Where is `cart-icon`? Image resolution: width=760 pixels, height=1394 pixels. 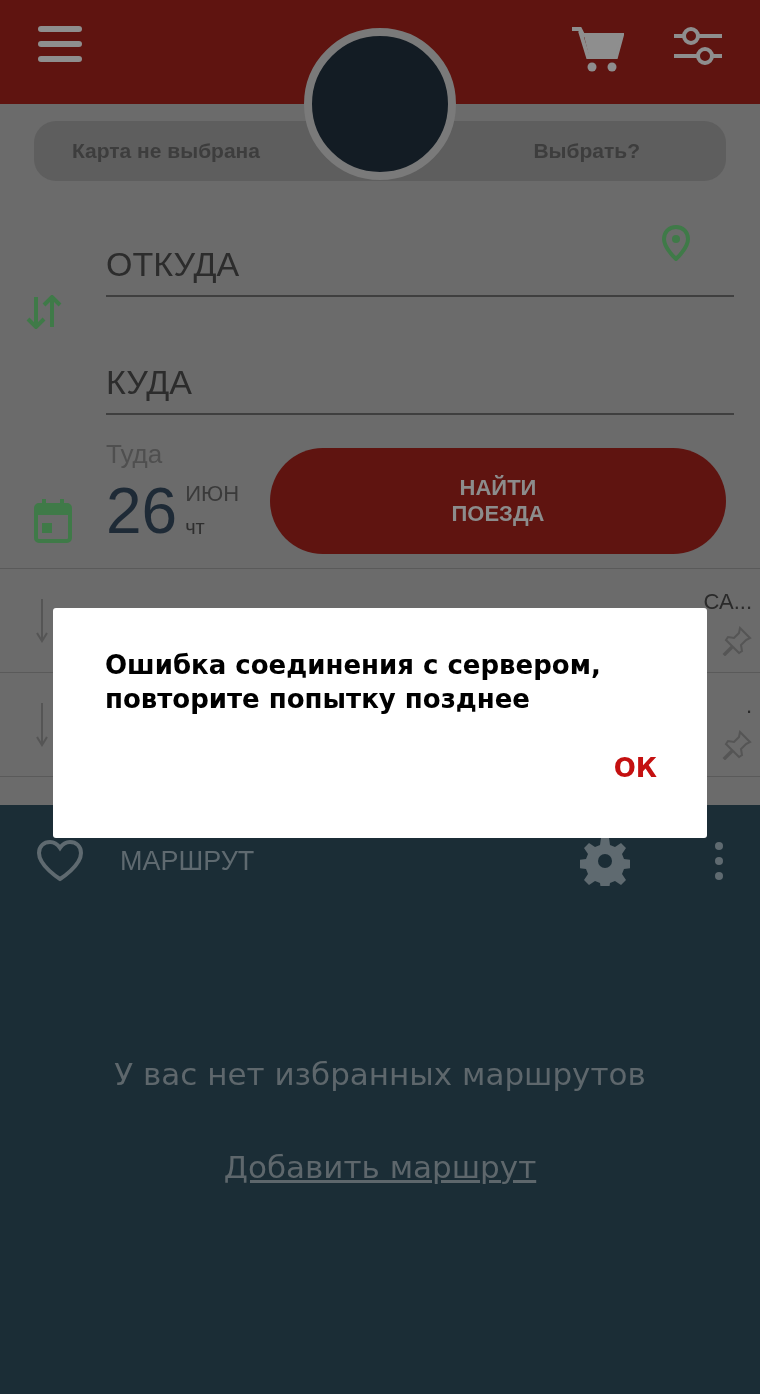
cart-icon is located at coordinates (598, 49).